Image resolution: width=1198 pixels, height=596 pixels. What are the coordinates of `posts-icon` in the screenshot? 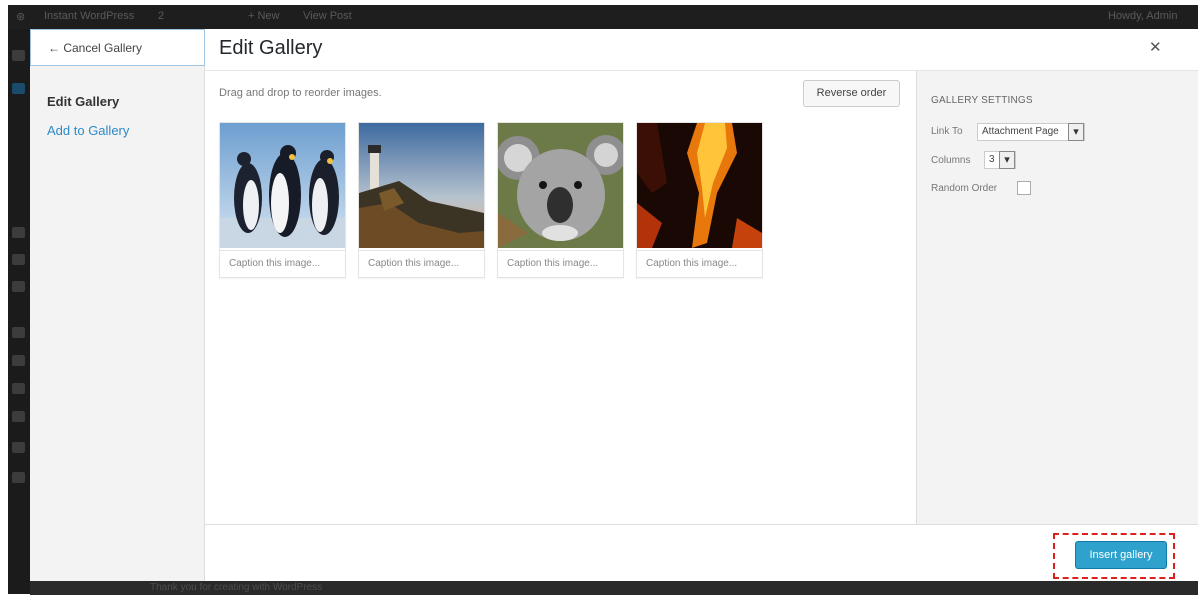 It's located at (18, 88).